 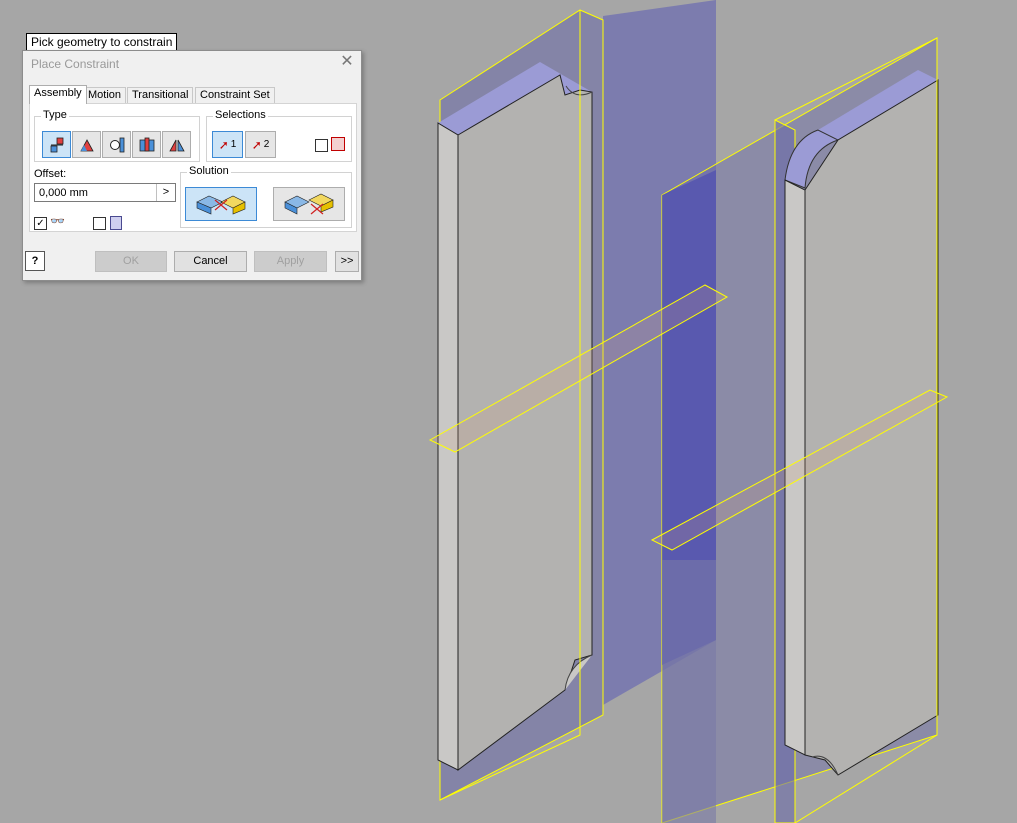 What do you see at coordinates (35, 261) in the screenshot?
I see `help-icon: ?` at bounding box center [35, 261].